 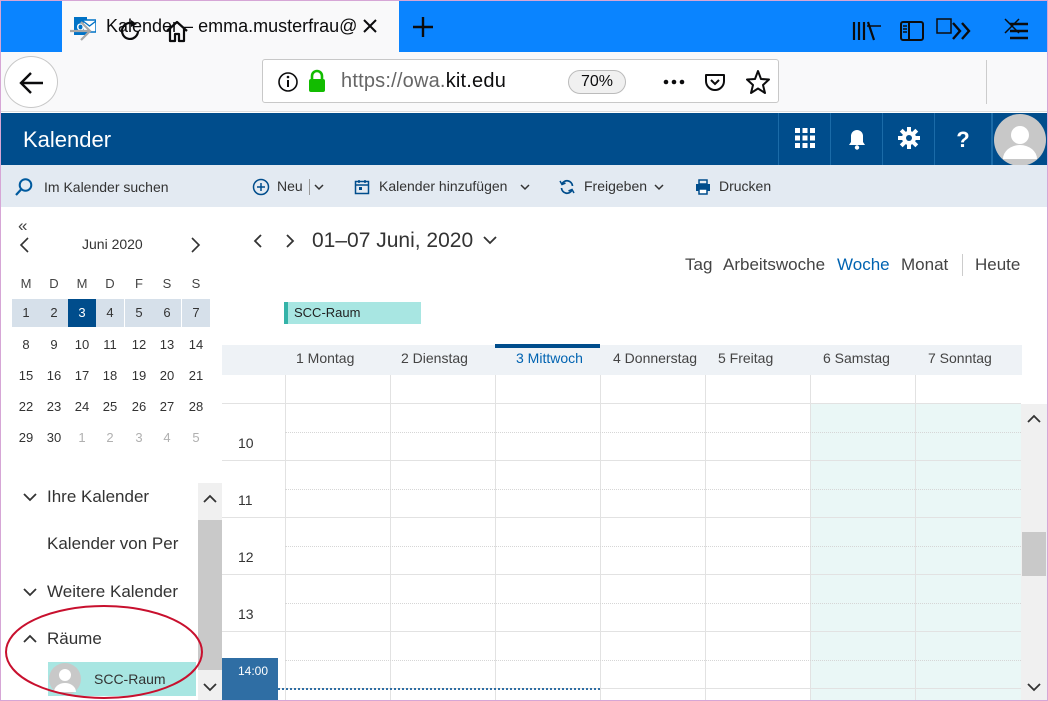 What do you see at coordinates (112, 244) in the screenshot?
I see `mini-calendar-month: Juni 2020` at bounding box center [112, 244].